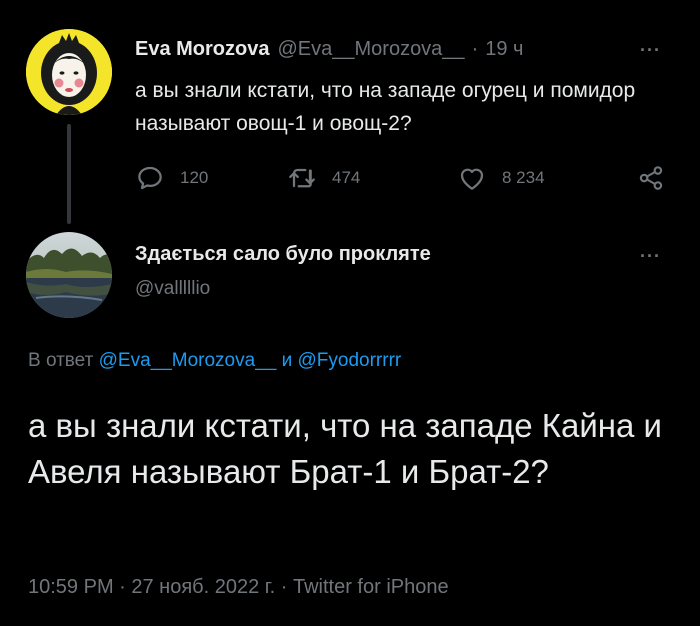  What do you see at coordinates (188, 360) in the screenshot?
I see `mention-link-eva: @Eva__Morozova__` at bounding box center [188, 360].